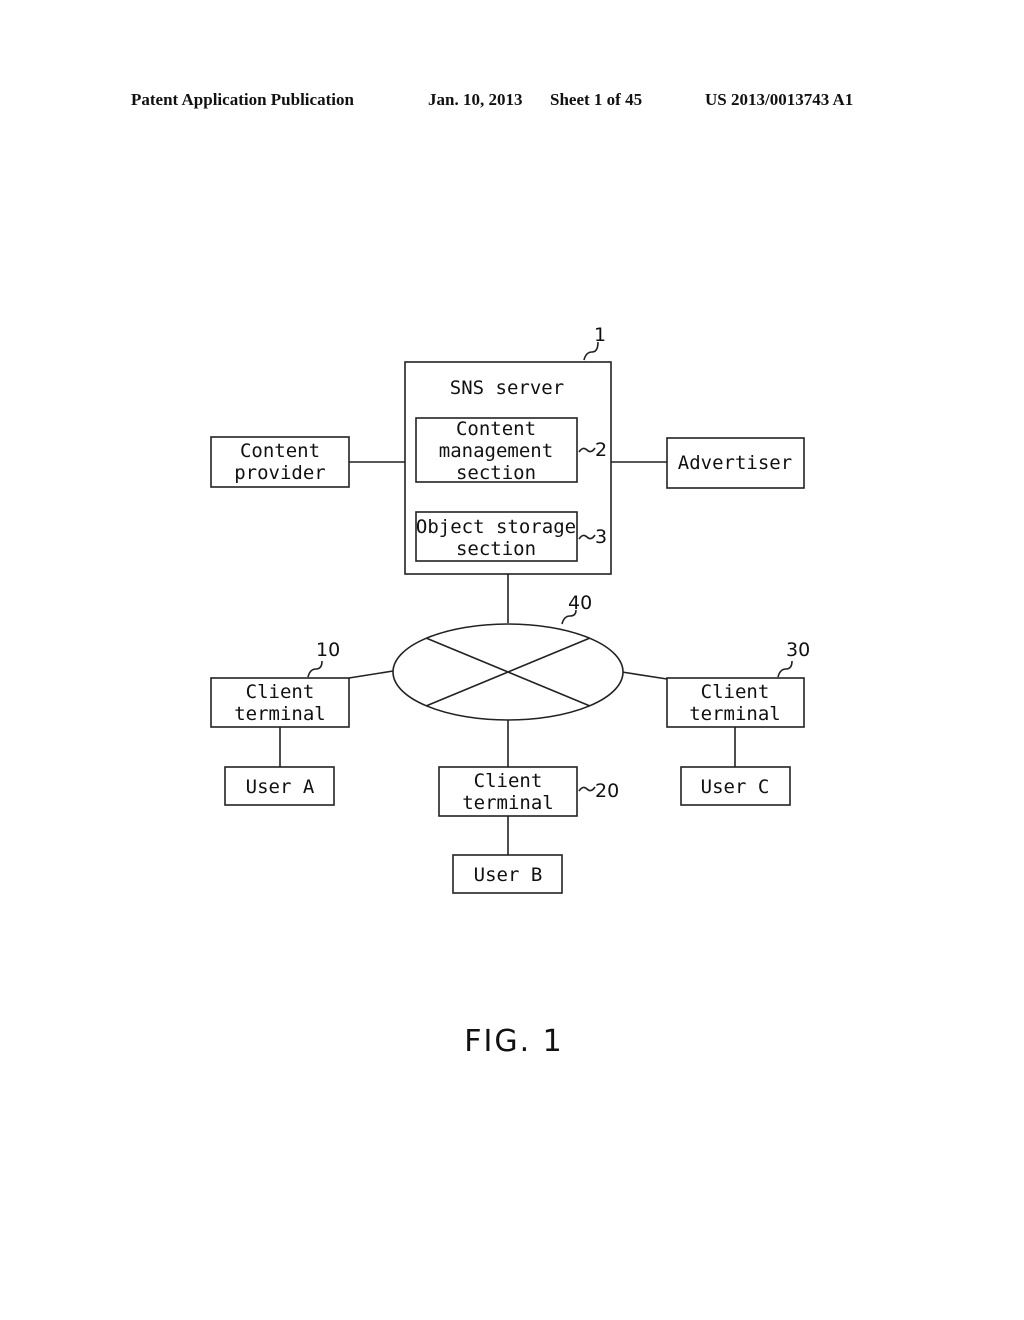 The width and height of the screenshot is (1024, 1320). I want to click on ref-label-2: 2, so click(601, 450).